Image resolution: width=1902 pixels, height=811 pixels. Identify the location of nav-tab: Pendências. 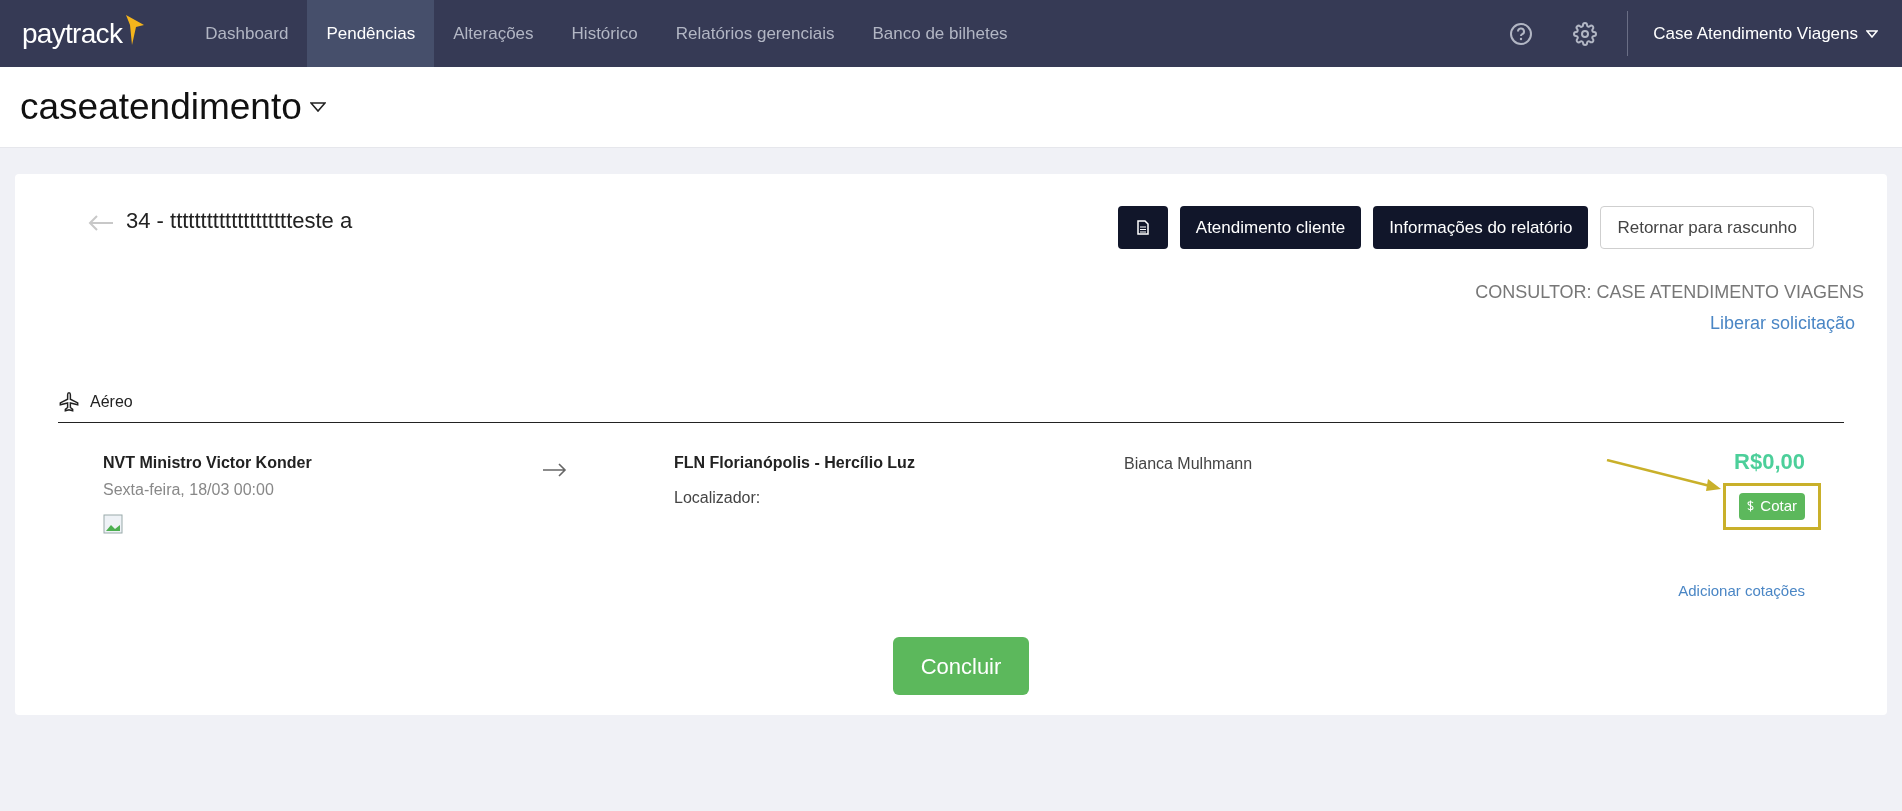
(371, 33).